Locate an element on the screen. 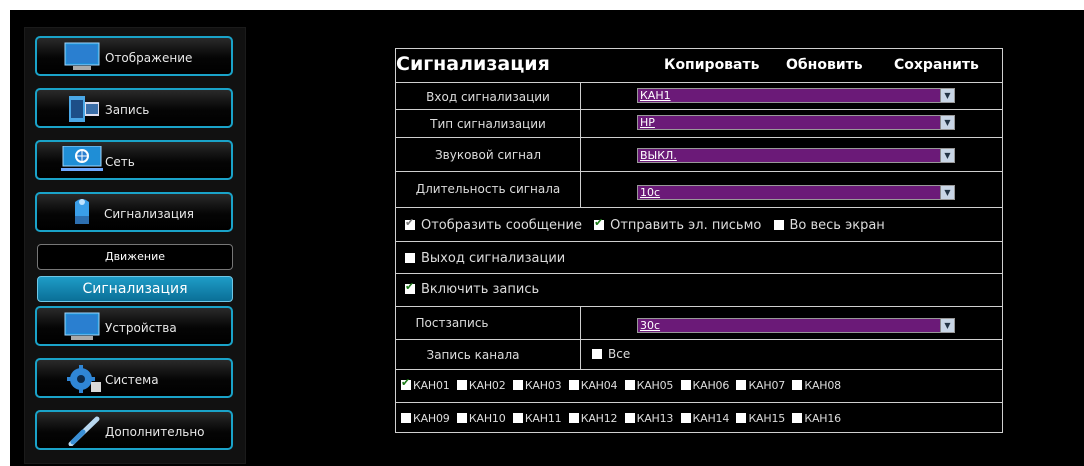  menu-advanced-button: Дополнительно is located at coordinates (134, 430).